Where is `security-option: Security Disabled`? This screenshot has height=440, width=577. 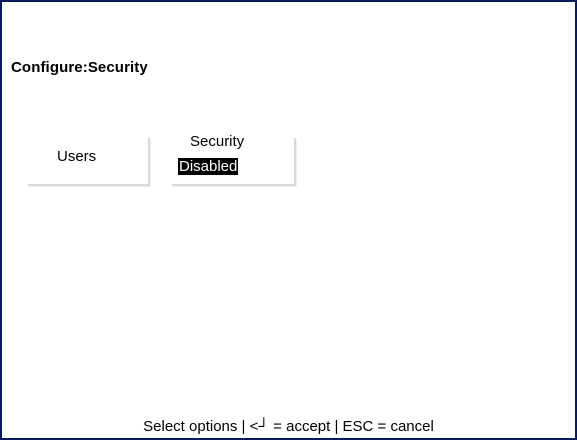
security-option: Security Disabled is located at coordinates (234, 159).